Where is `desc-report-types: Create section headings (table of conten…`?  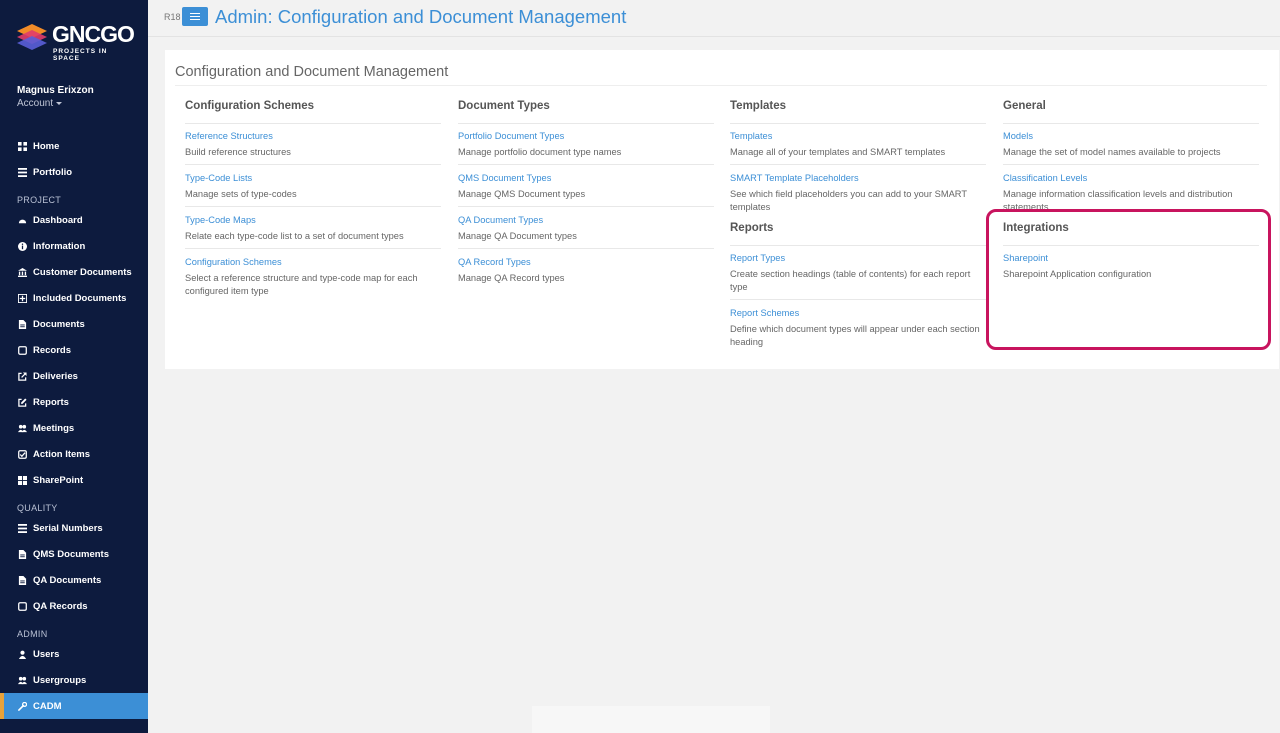
desc-report-types: Create section headings (table of conten… is located at coordinates (850, 280).